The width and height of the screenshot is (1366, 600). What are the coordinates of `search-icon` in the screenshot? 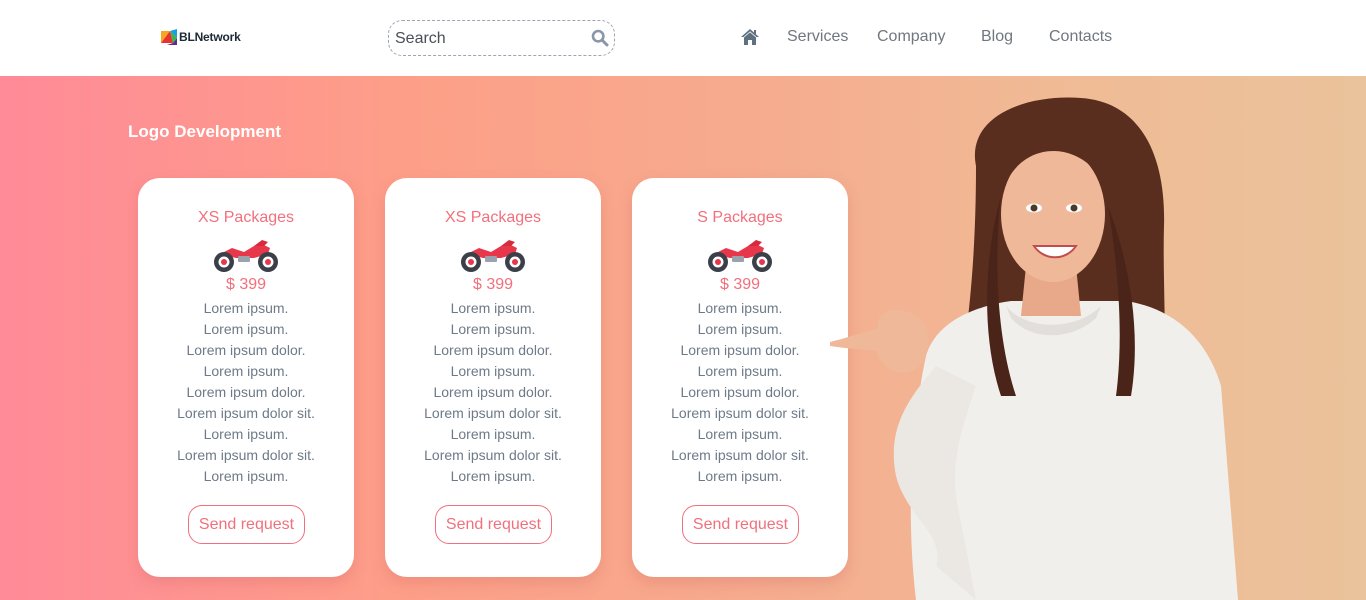 It's located at (600, 38).